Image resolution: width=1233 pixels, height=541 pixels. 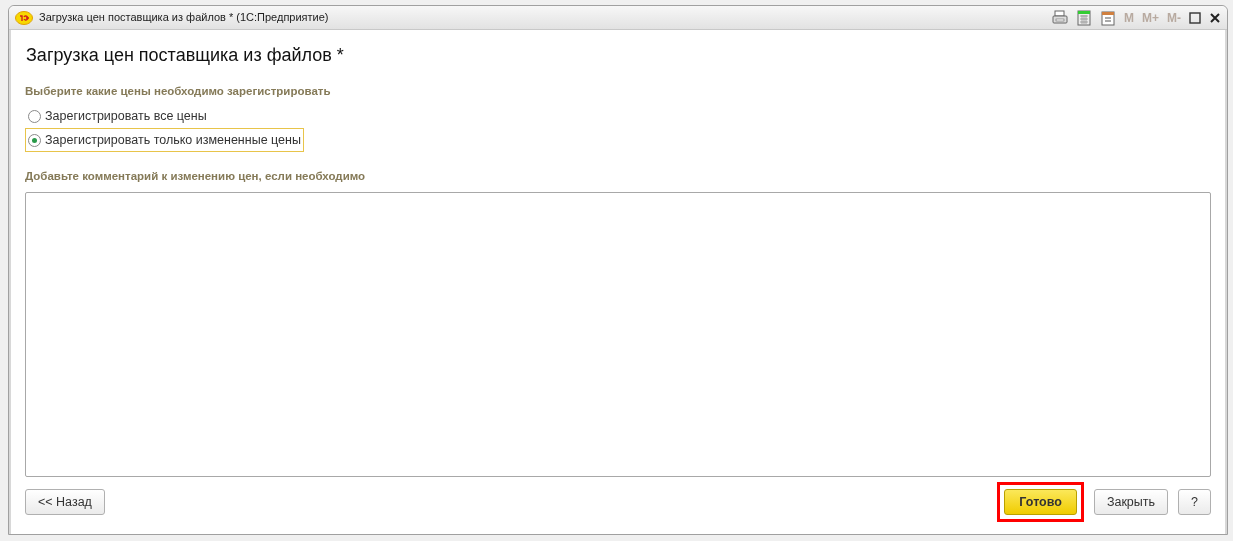 I want to click on close-icon, so click(x=1215, y=17).